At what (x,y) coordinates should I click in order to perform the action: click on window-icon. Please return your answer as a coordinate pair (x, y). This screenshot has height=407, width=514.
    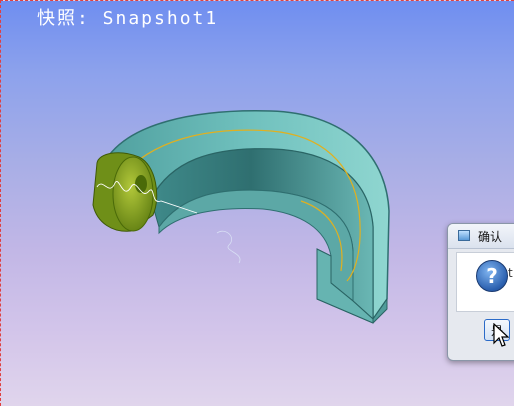
    Looking at the image, I should click on (464, 235).